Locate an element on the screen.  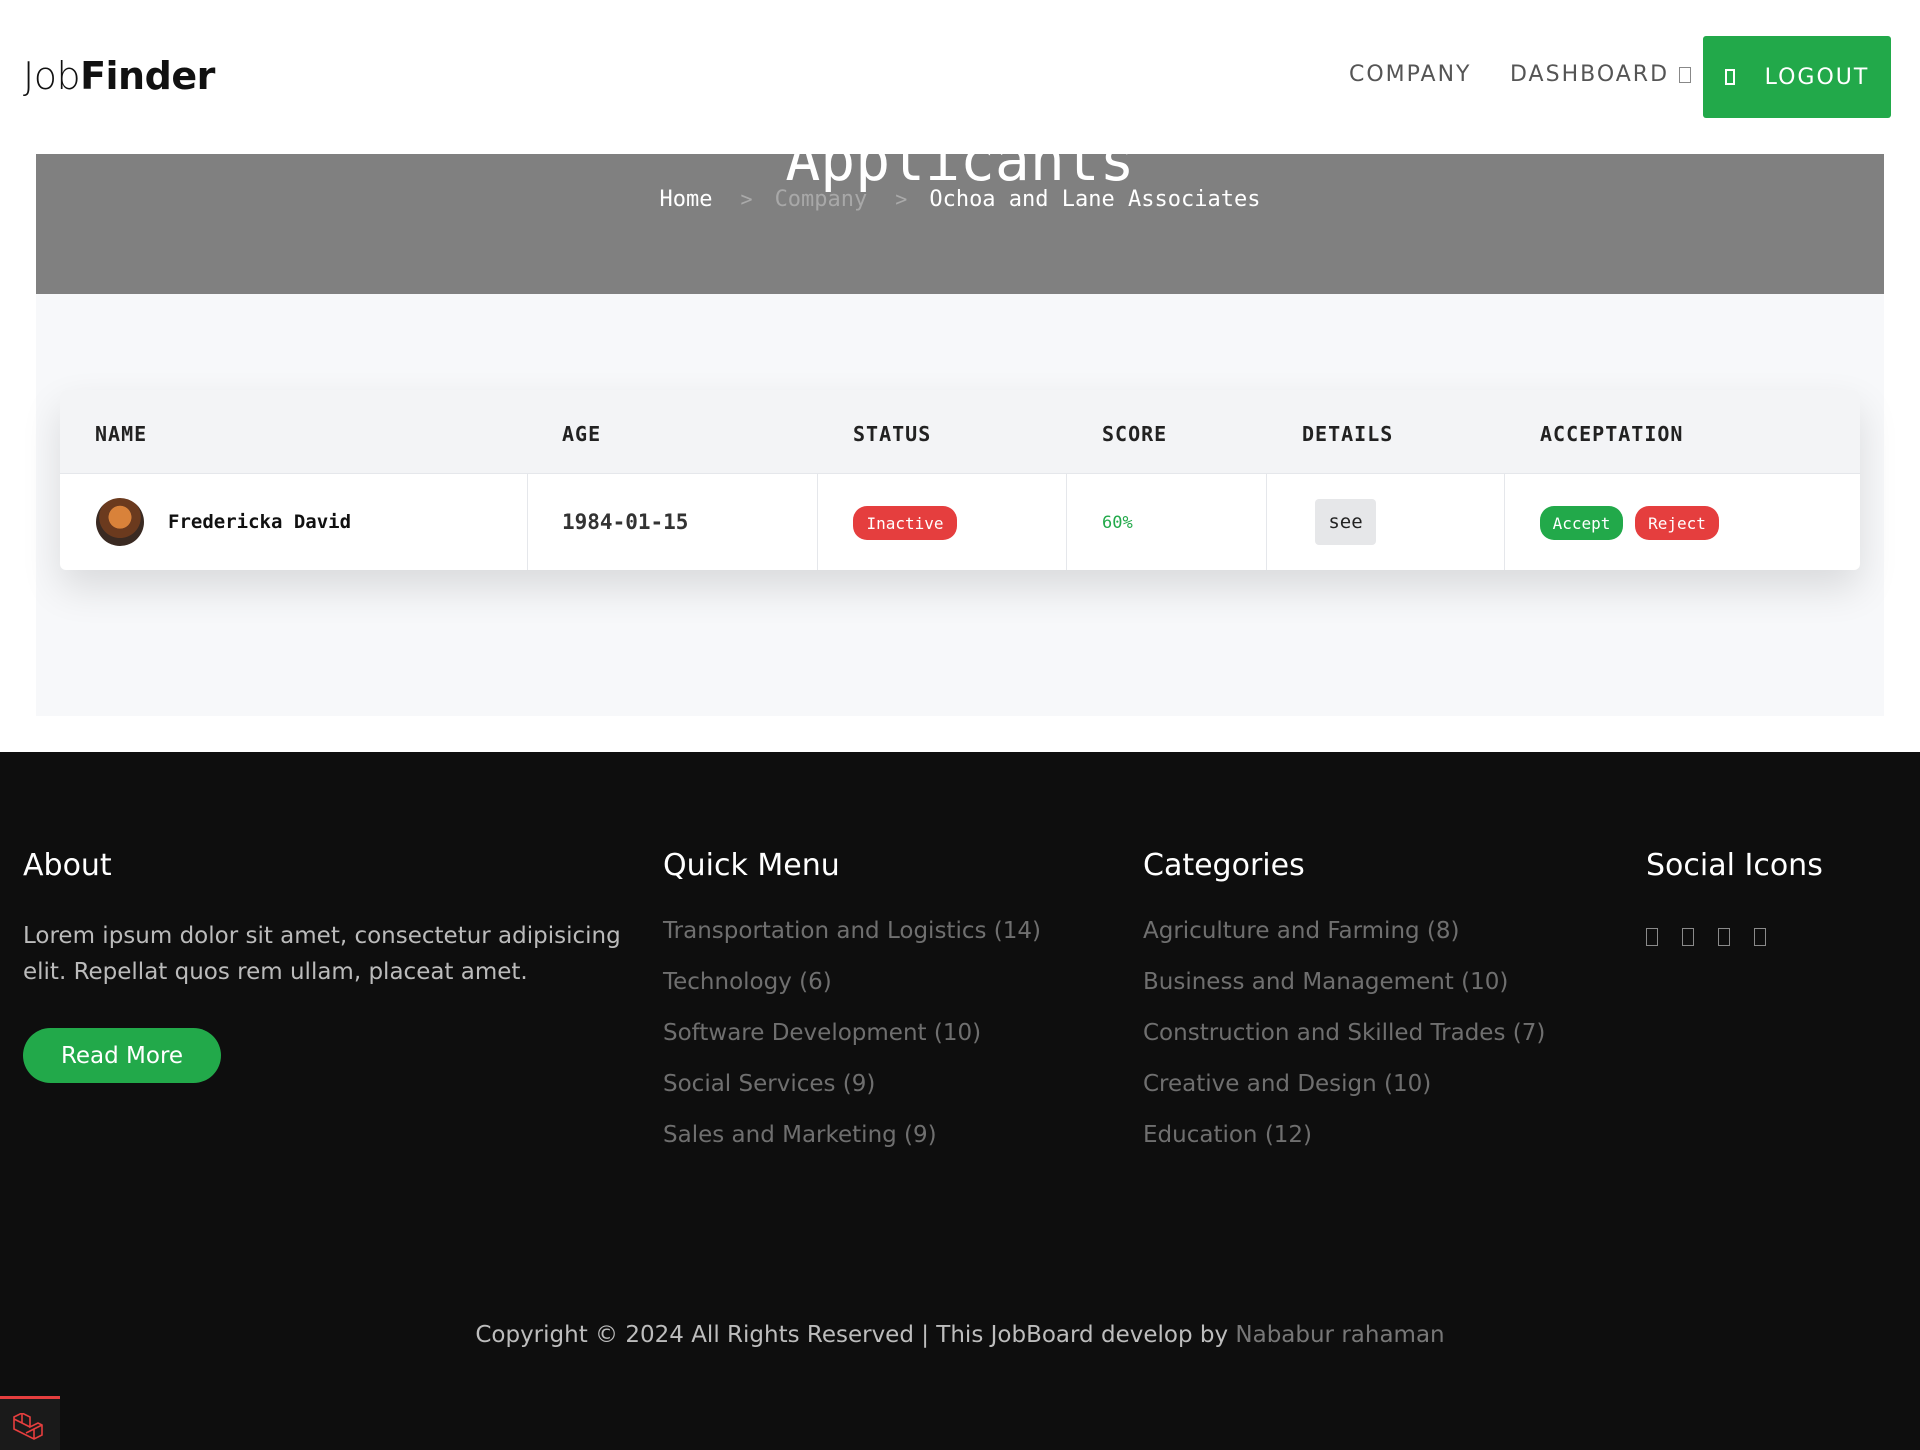
column-header-name: NAME is located at coordinates (121, 434).